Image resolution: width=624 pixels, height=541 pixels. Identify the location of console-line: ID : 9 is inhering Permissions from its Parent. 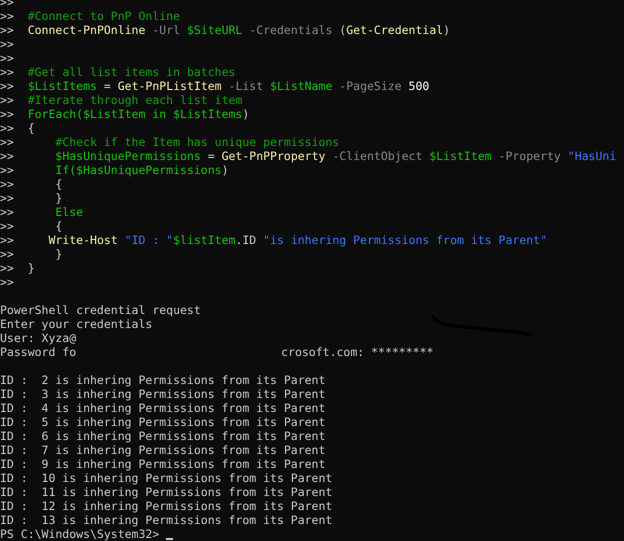
(163, 464).